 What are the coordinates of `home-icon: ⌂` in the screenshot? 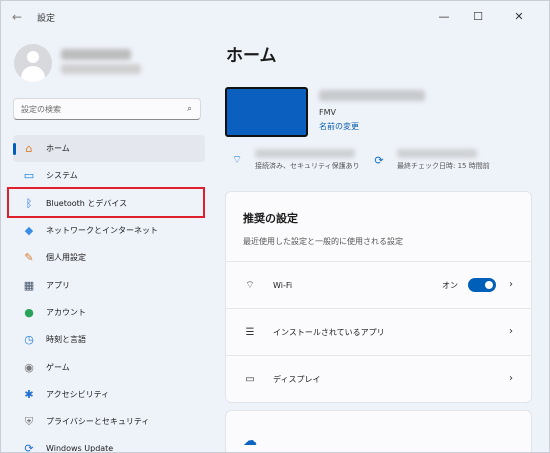 It's located at (29, 149).